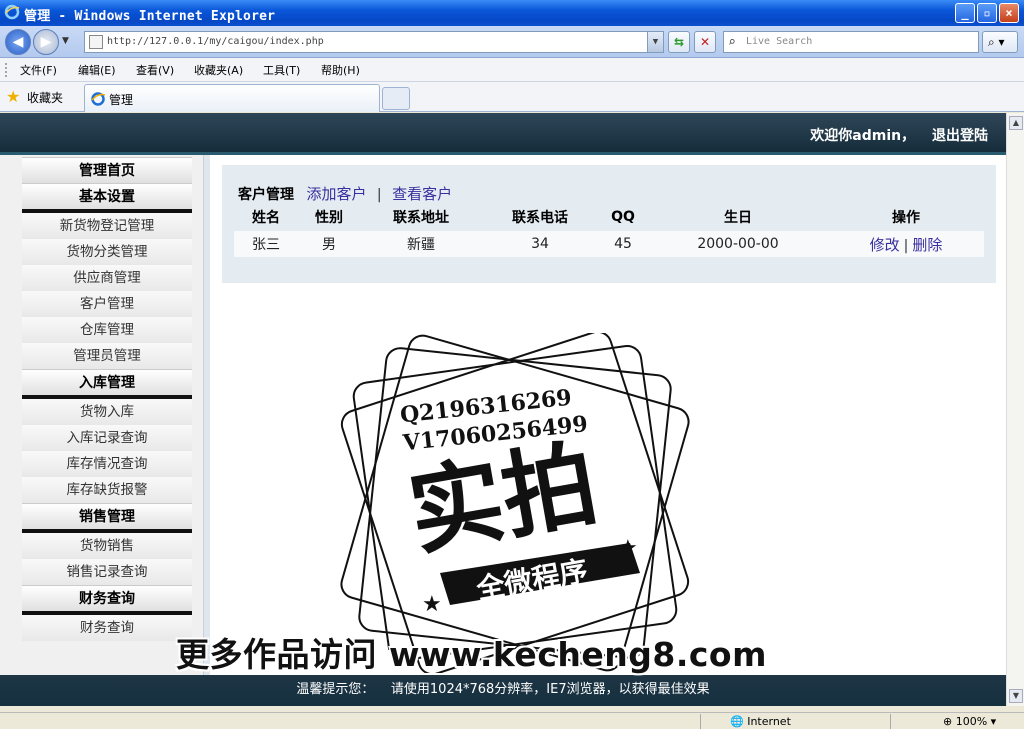  I want to click on stop-button: ✕, so click(705, 42).